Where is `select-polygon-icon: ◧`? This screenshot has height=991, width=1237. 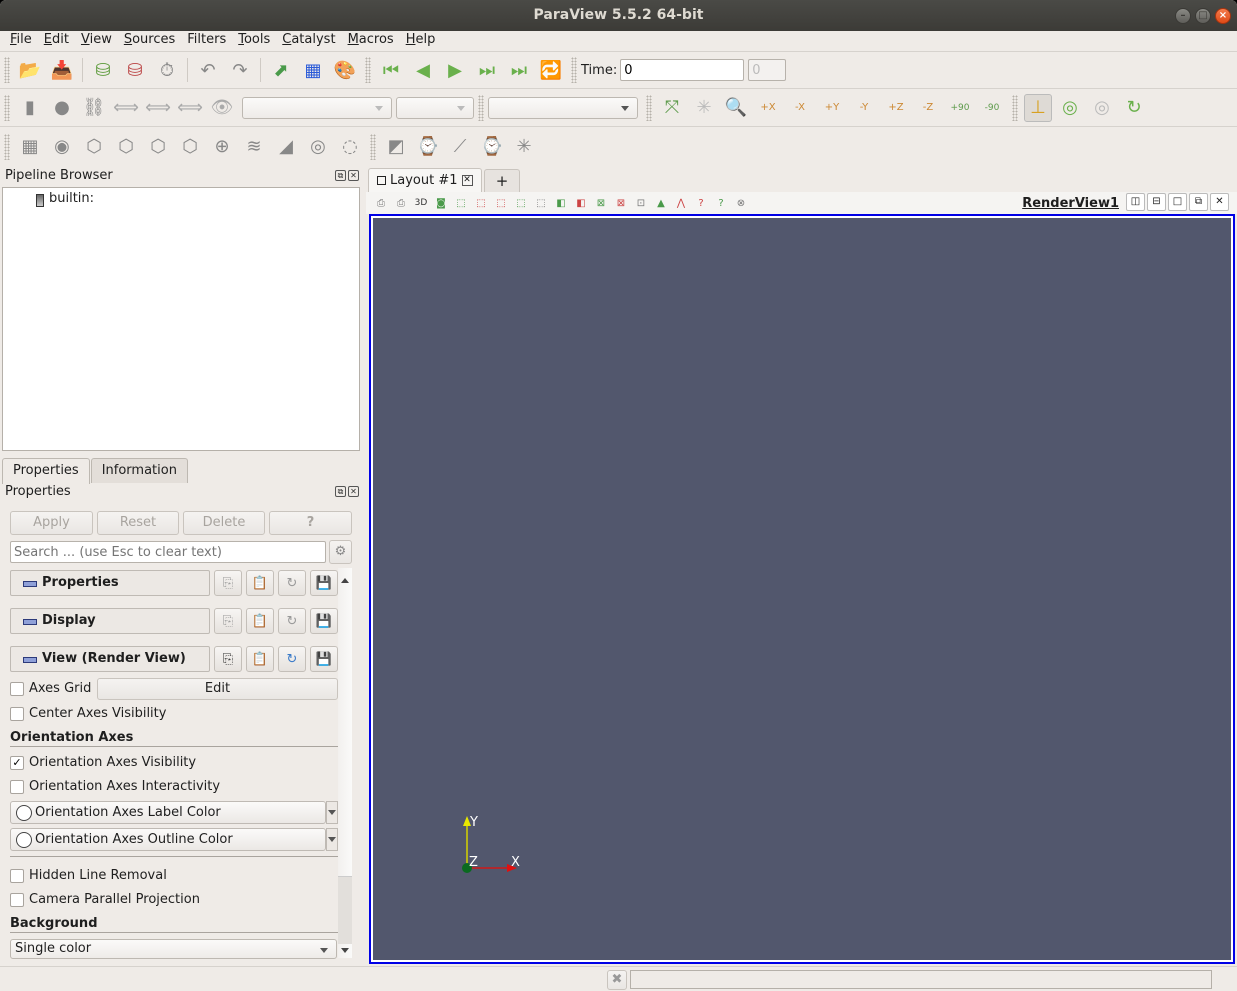
select-polygon-icon: ◧ is located at coordinates (581, 203).